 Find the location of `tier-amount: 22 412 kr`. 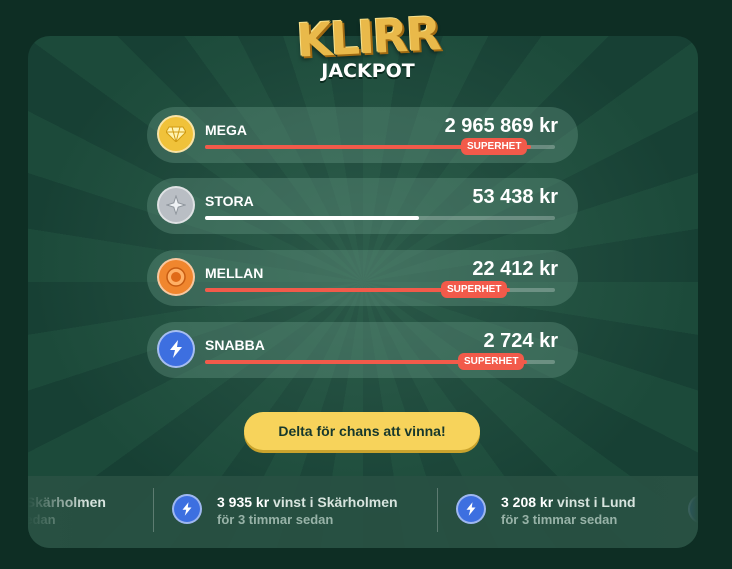

tier-amount: 22 412 kr is located at coordinates (515, 269).